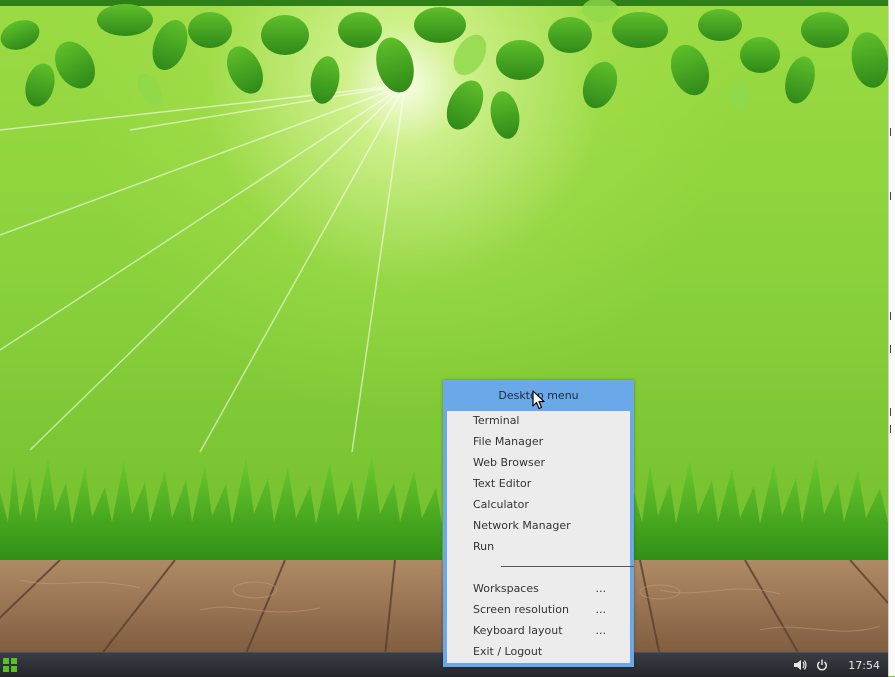 This screenshot has height=677, width=895. I want to click on menu-item-file-manager: File Manager, so click(539, 441).